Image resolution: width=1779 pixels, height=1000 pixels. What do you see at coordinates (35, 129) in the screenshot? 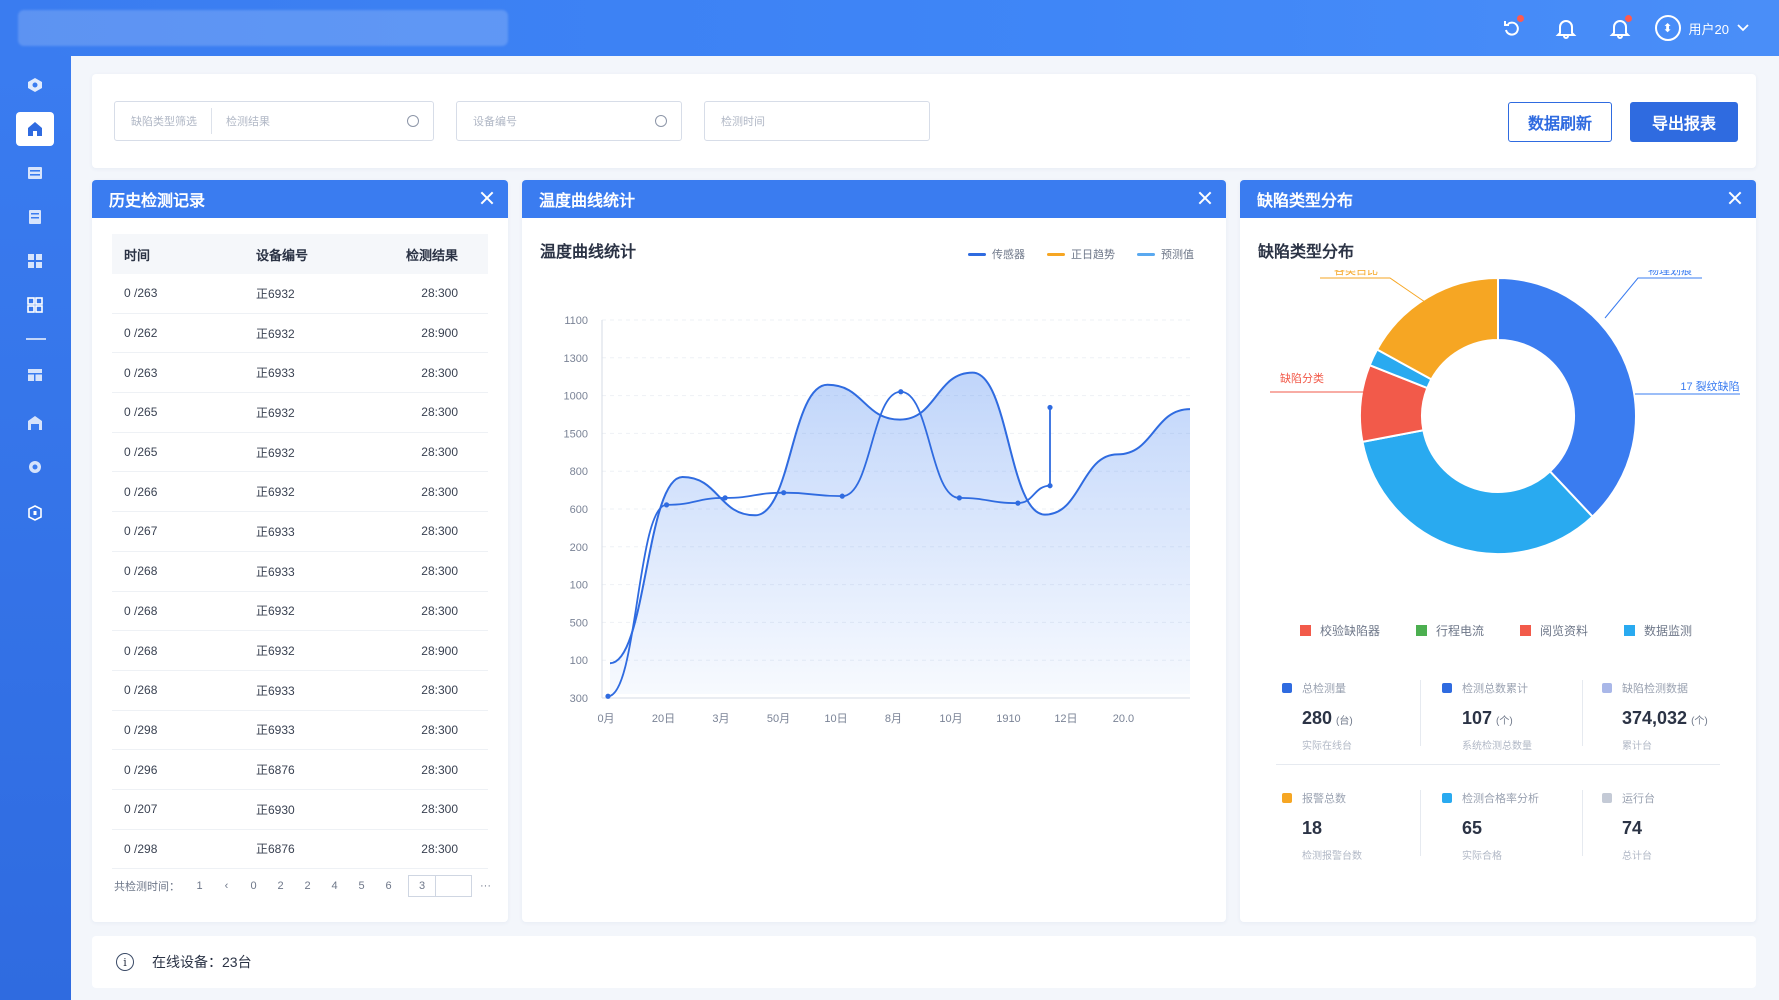
I see `home-icon` at bounding box center [35, 129].